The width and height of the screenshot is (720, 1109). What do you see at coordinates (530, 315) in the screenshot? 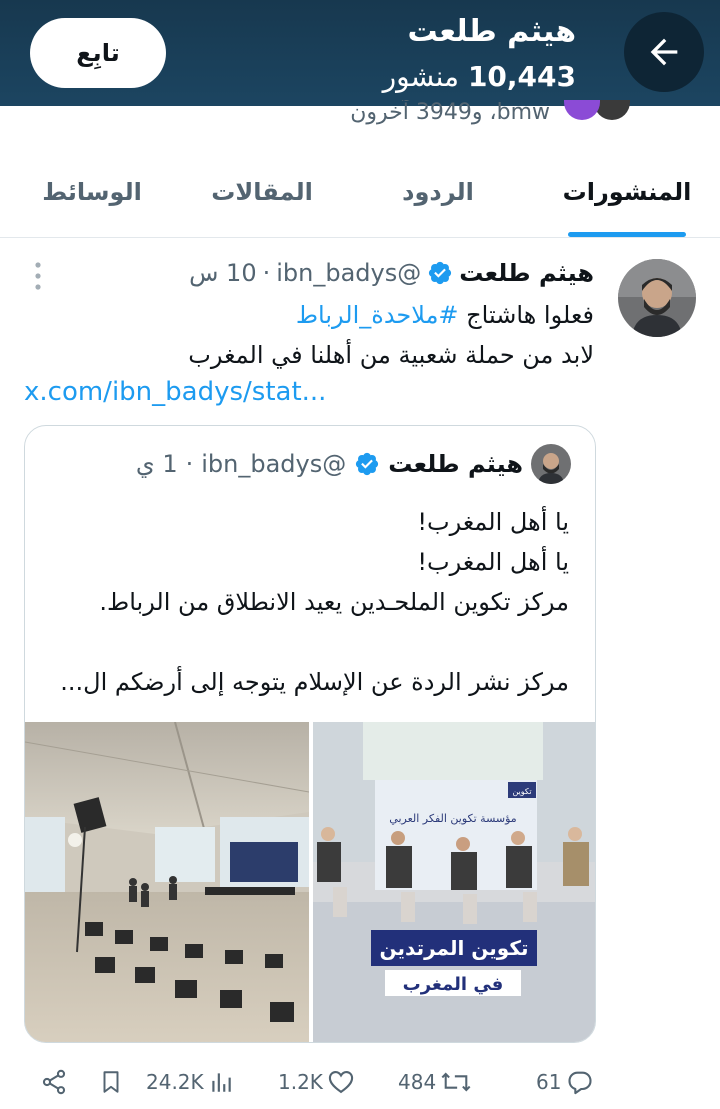
I see `tweet-line-1-prefix: فعلوا هاشتاج` at bounding box center [530, 315].